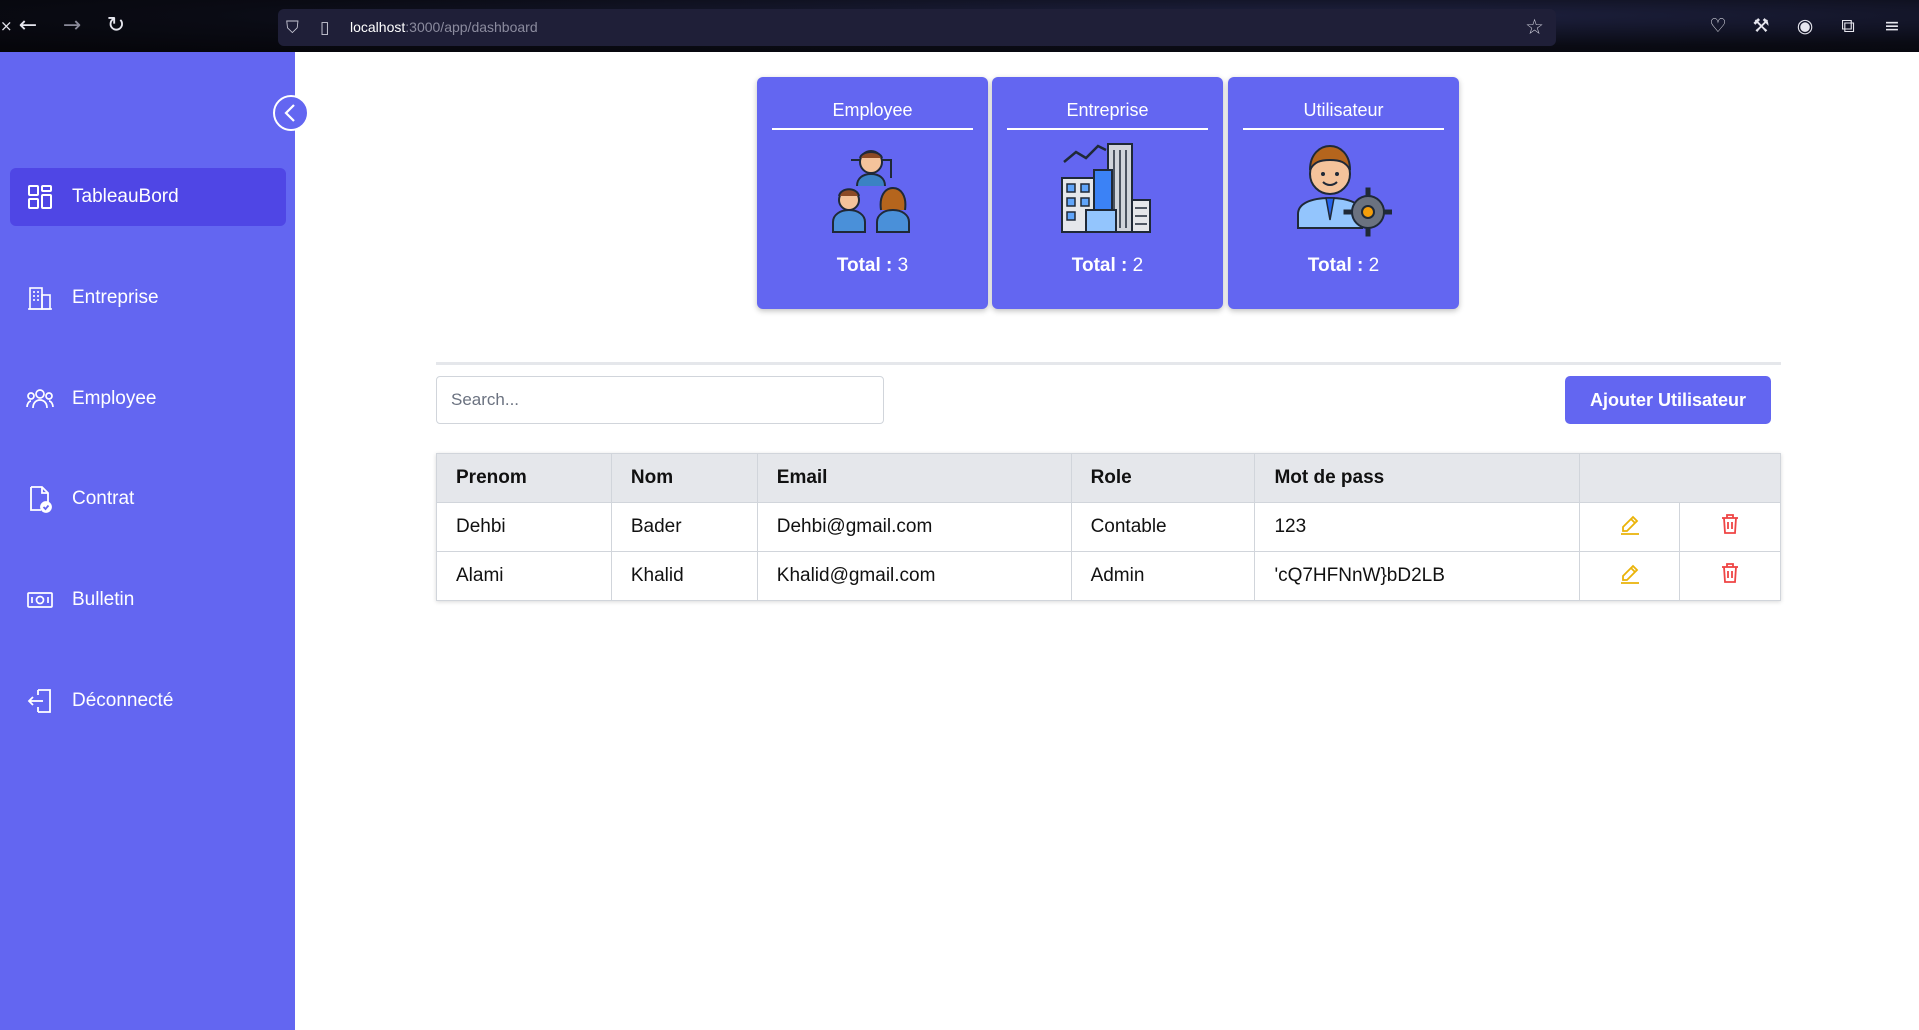 This screenshot has width=1919, height=1030. Describe the element at coordinates (684, 576) in the screenshot. I see `cell-nom: Khalid` at that location.